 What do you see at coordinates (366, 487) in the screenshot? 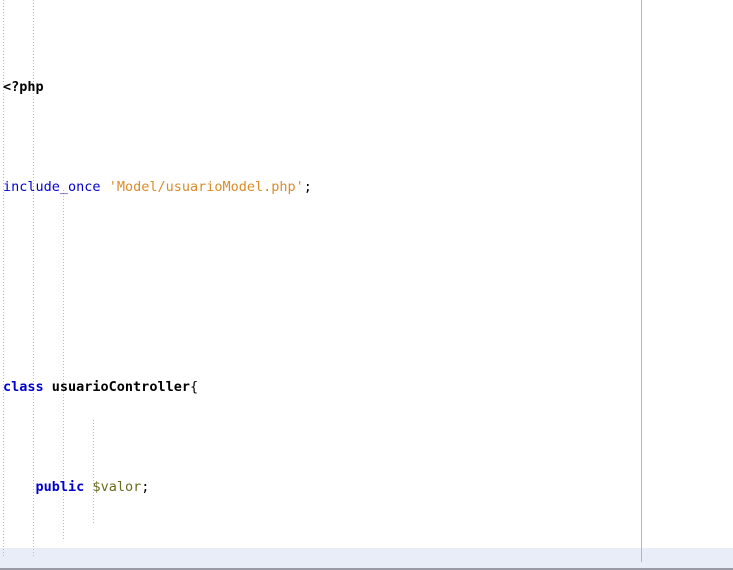
I see `code-line: public $valor;` at bounding box center [366, 487].